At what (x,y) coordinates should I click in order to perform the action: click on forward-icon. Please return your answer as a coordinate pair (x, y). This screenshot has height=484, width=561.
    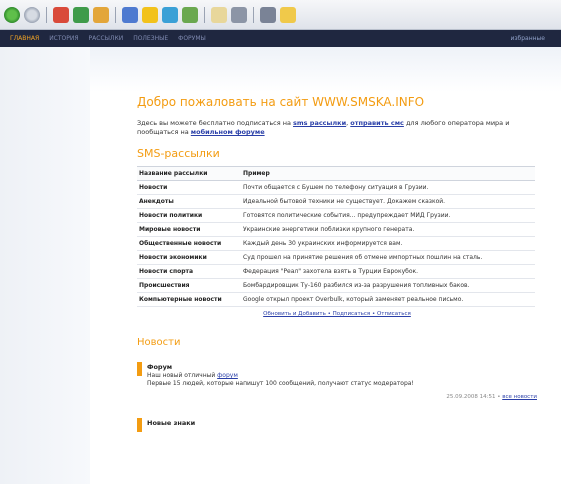
    Looking at the image, I should click on (32, 14).